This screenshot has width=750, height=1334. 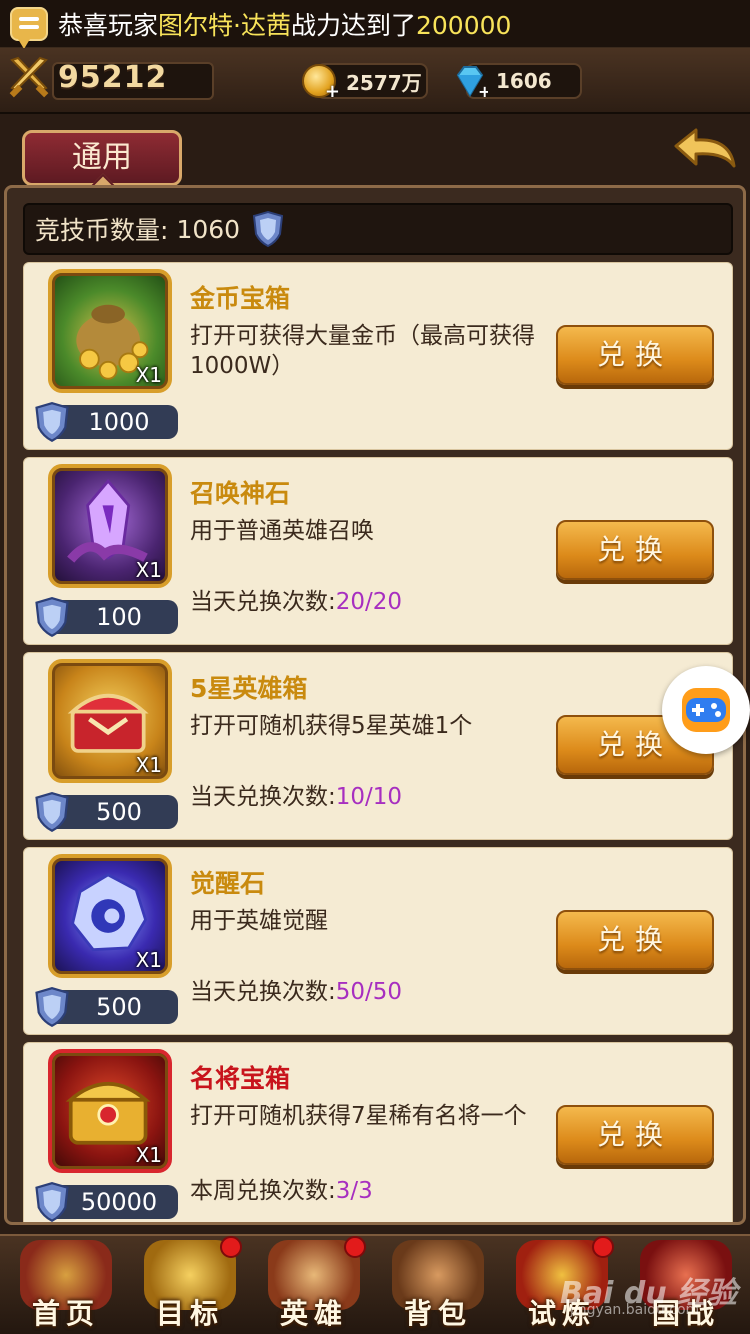 I want to click on diamond-pill: + 1606, so click(x=519, y=81).